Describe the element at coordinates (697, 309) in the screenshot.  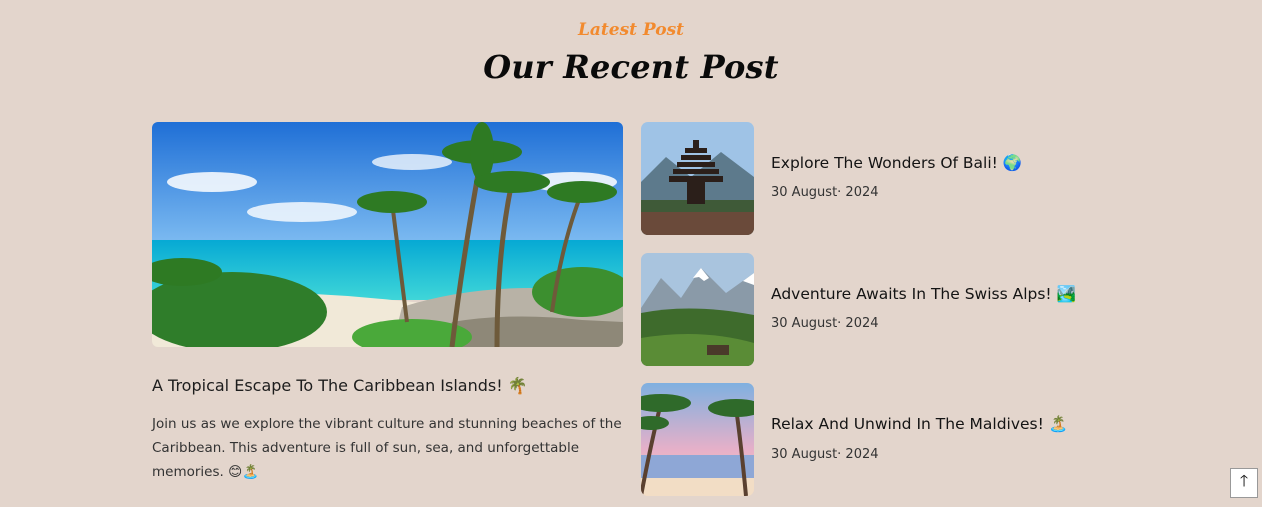
I see `post-image-swiss-alps` at that location.